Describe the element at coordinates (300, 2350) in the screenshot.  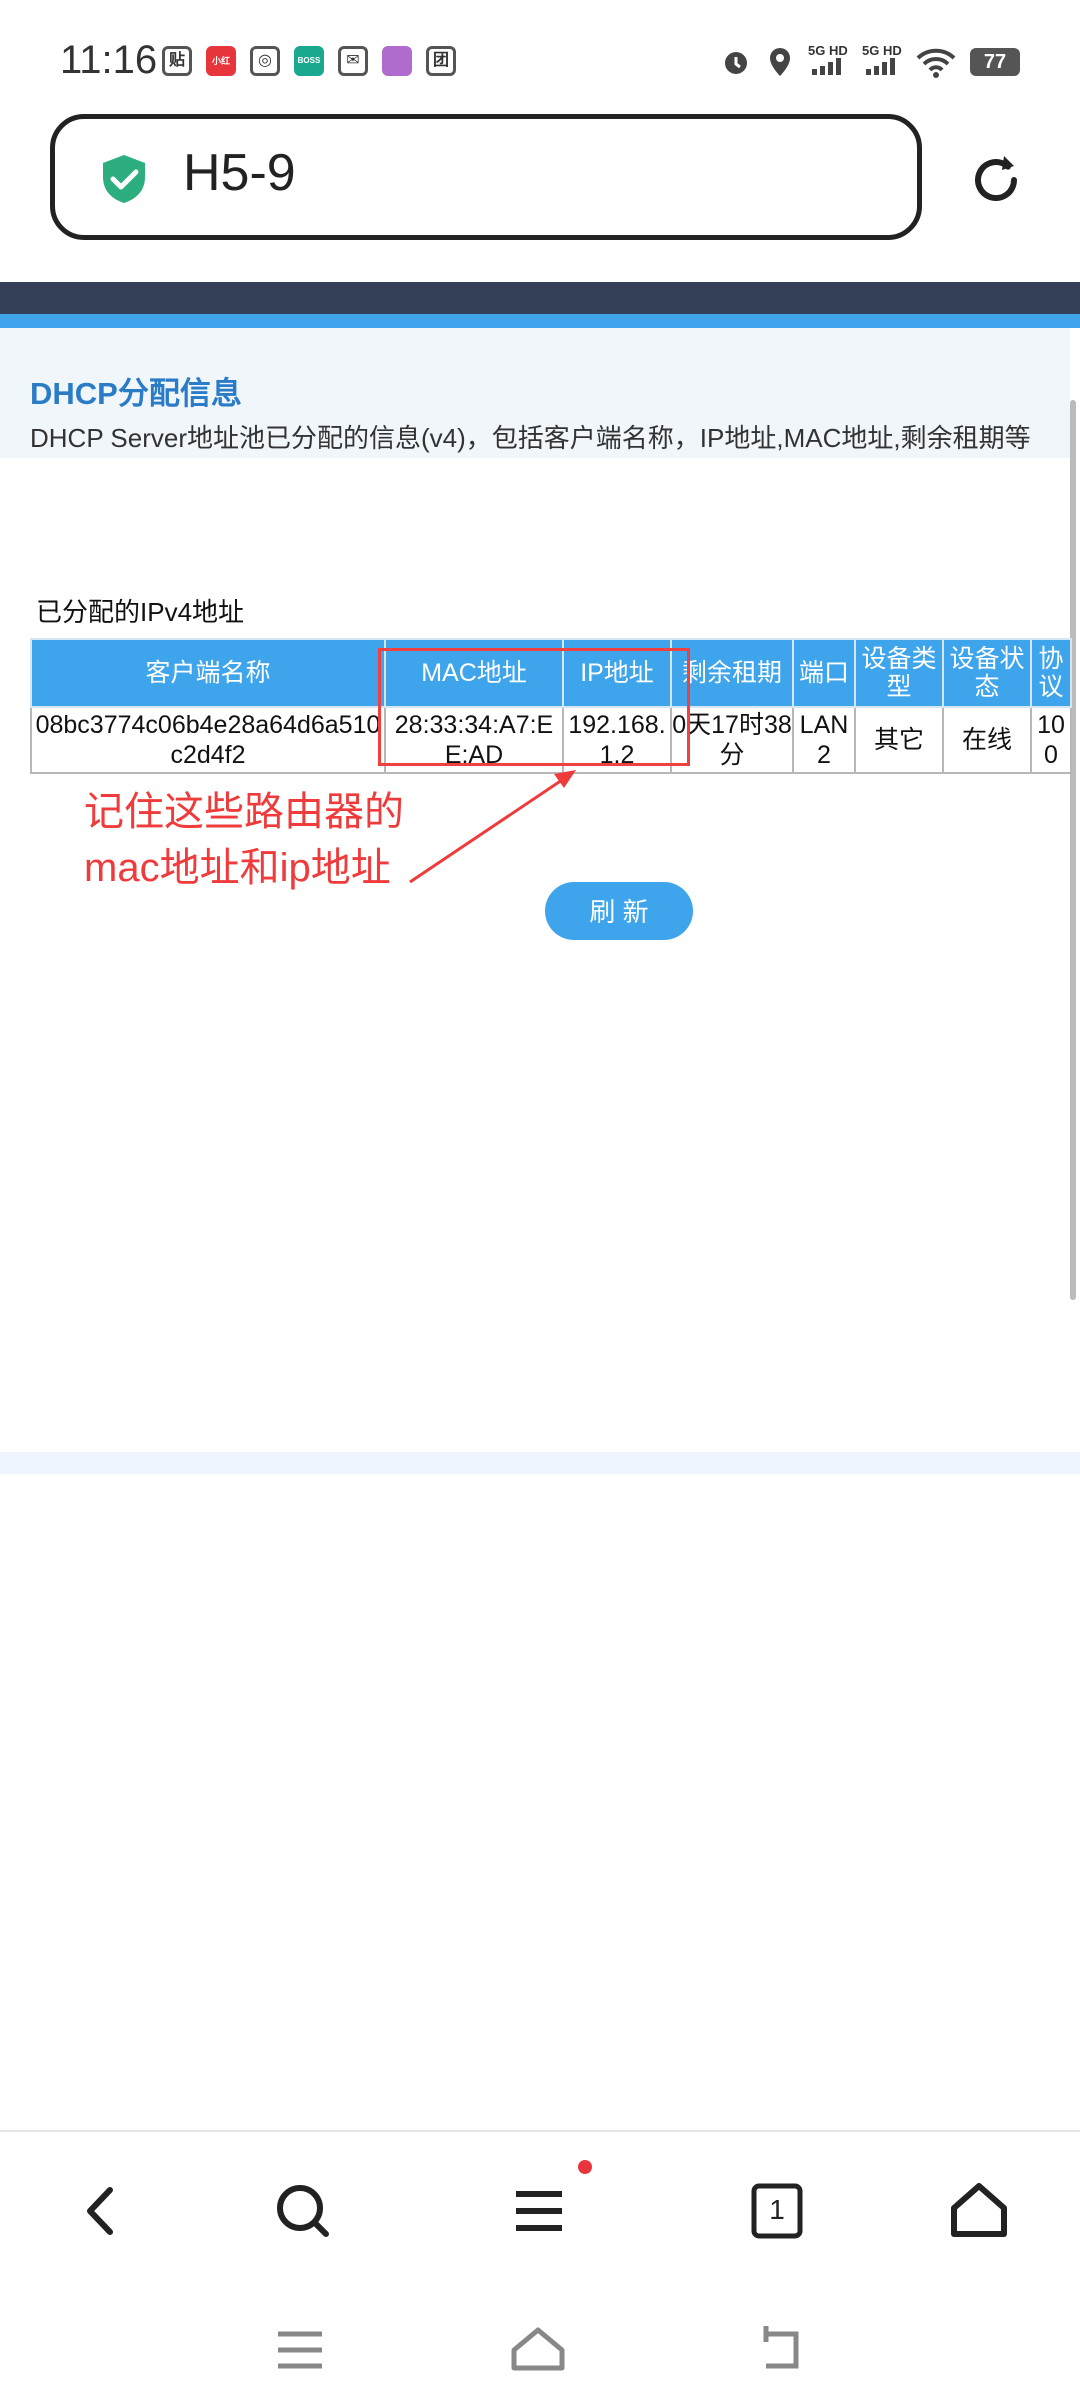
I see `recent-apps-icon` at that location.